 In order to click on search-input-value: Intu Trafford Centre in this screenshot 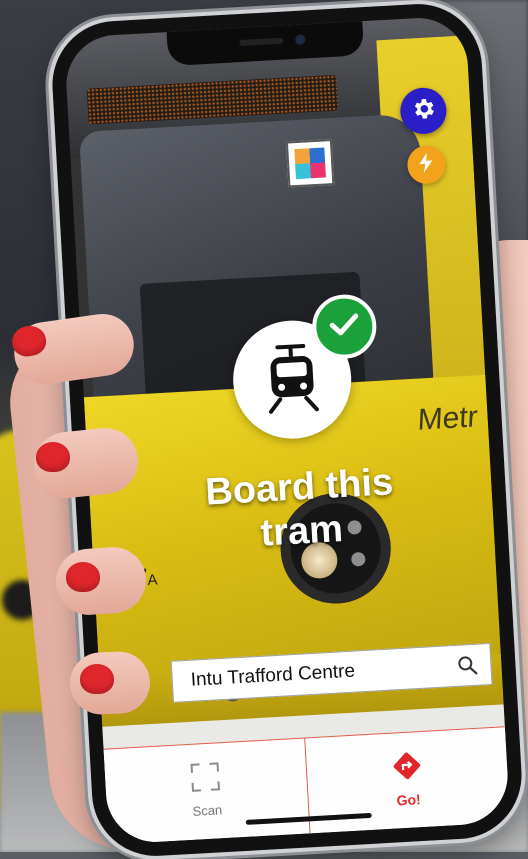, I will do `click(323, 673)`.